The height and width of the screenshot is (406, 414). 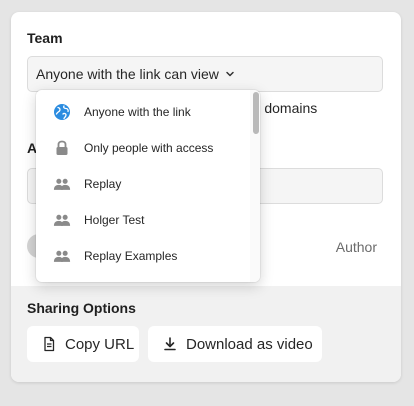 I want to click on option-label: Replay, so click(x=103, y=184).